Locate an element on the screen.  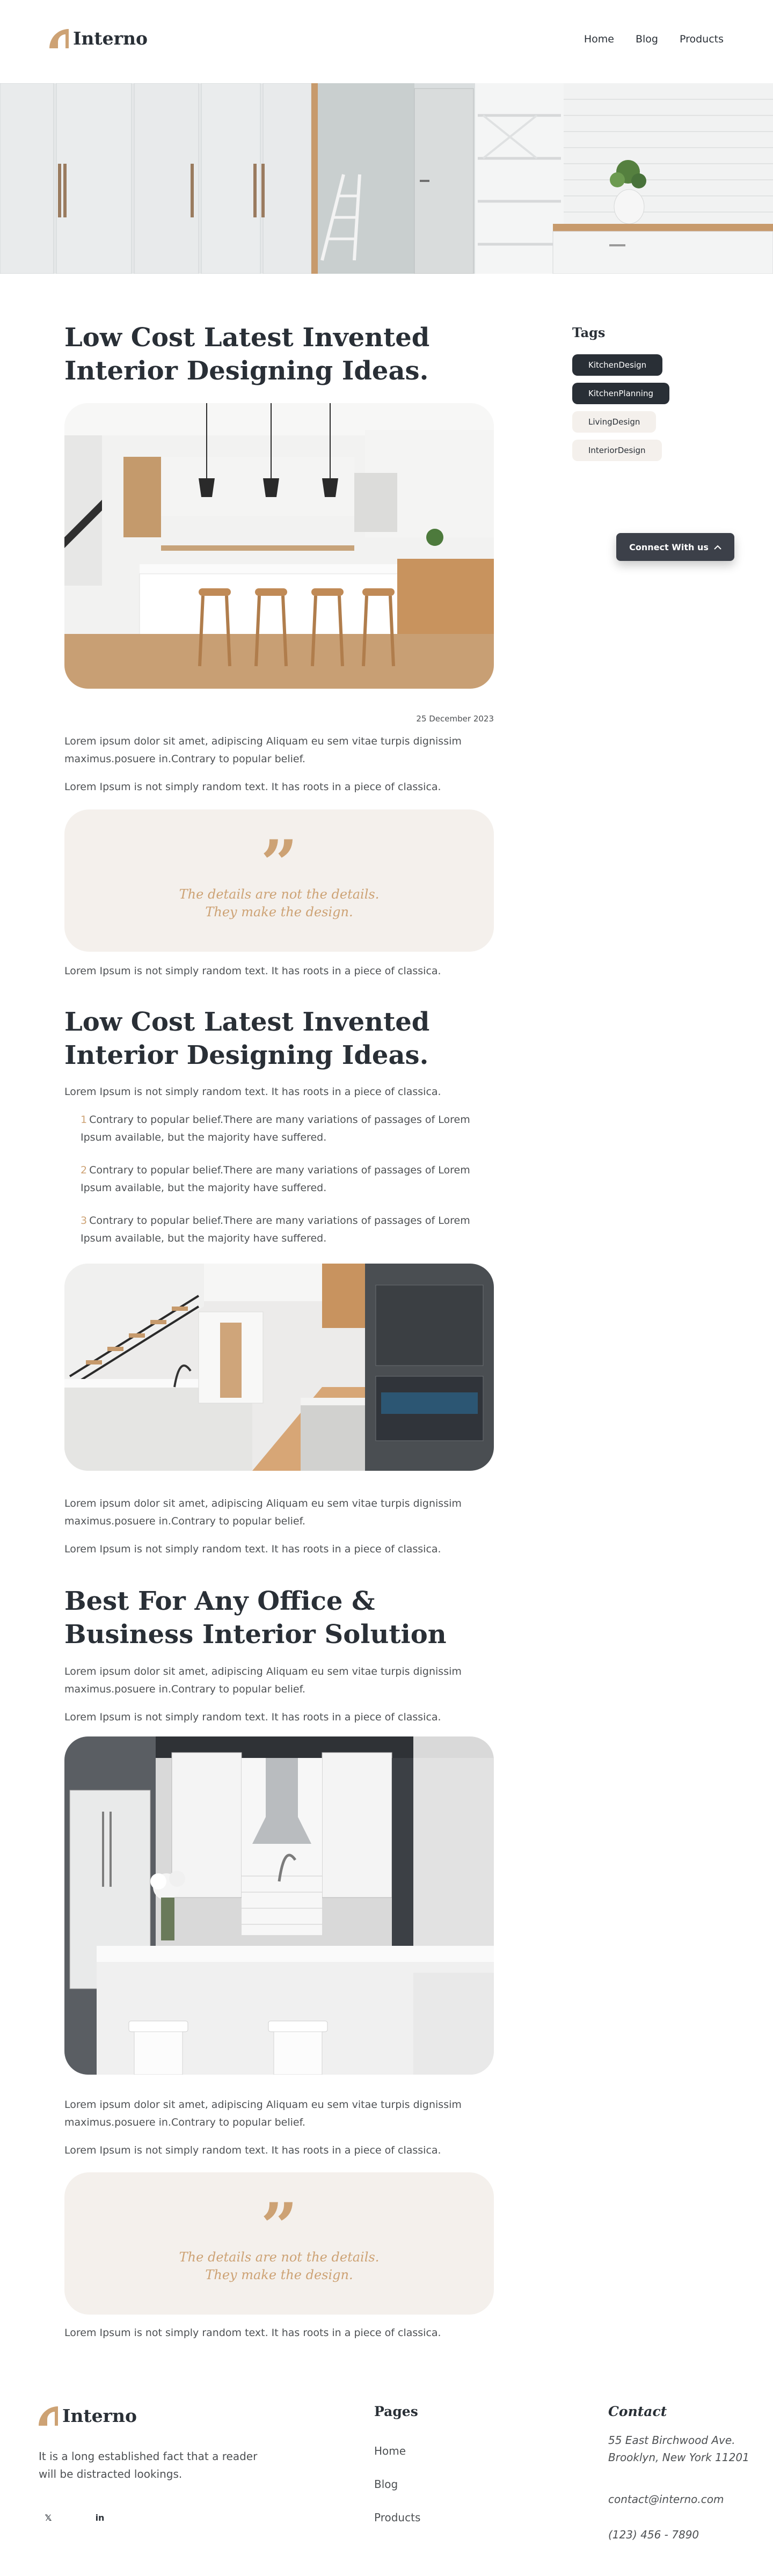
connect-with-us-button: Connect With us is located at coordinates (675, 547).